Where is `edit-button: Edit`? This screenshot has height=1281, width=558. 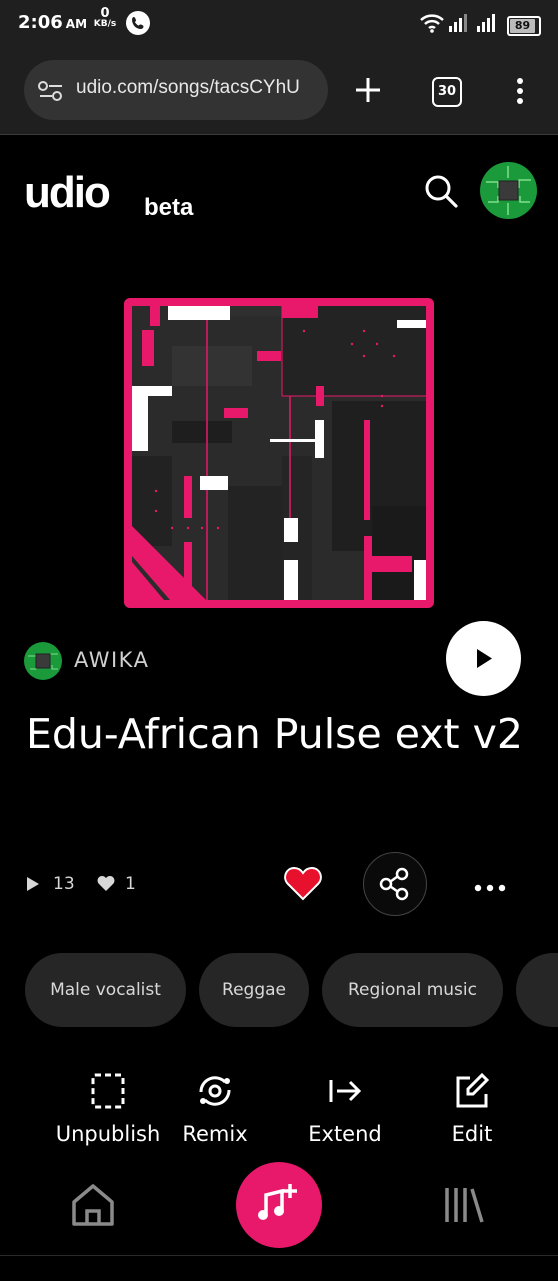
edit-button: Edit is located at coordinates (472, 1108).